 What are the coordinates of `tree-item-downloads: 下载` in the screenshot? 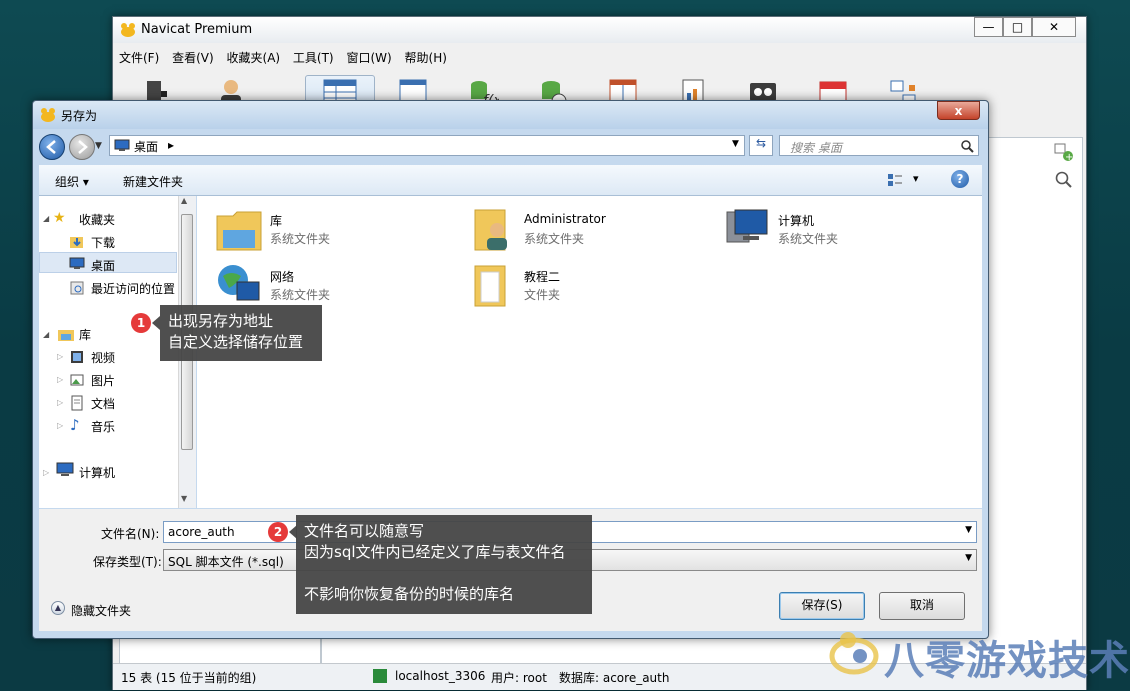 It's located at (103, 242).